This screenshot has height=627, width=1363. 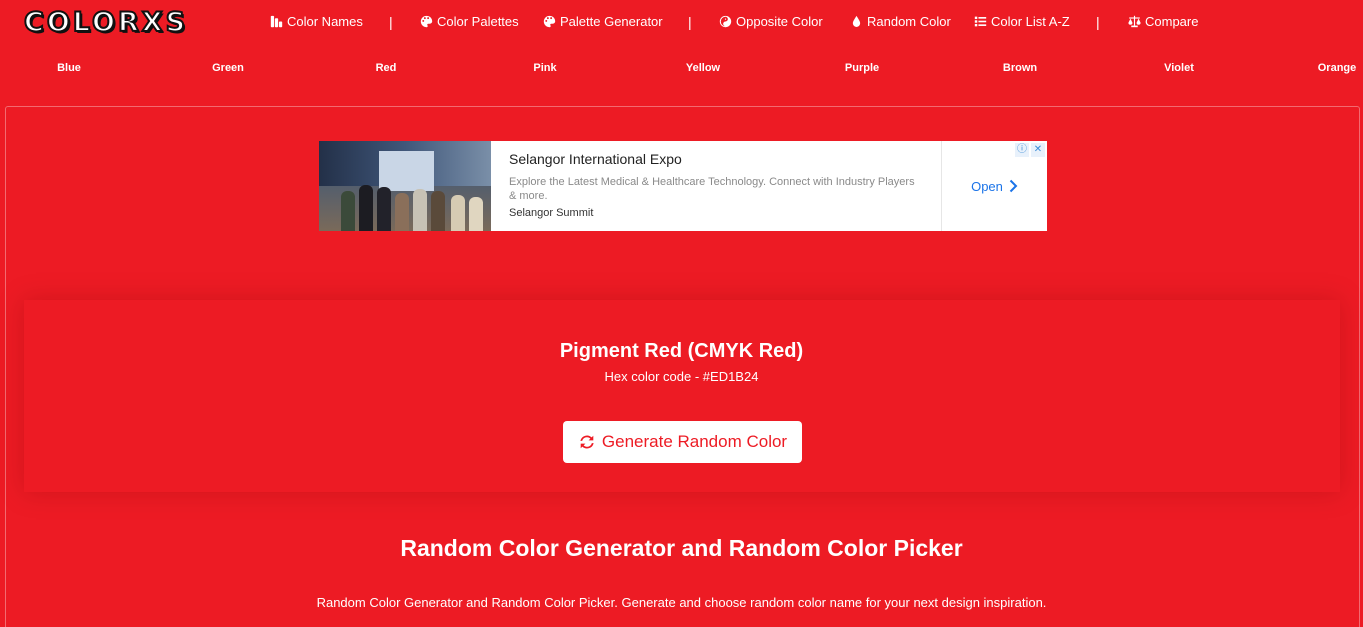 I want to click on refresh-icon, so click(x=587, y=442).